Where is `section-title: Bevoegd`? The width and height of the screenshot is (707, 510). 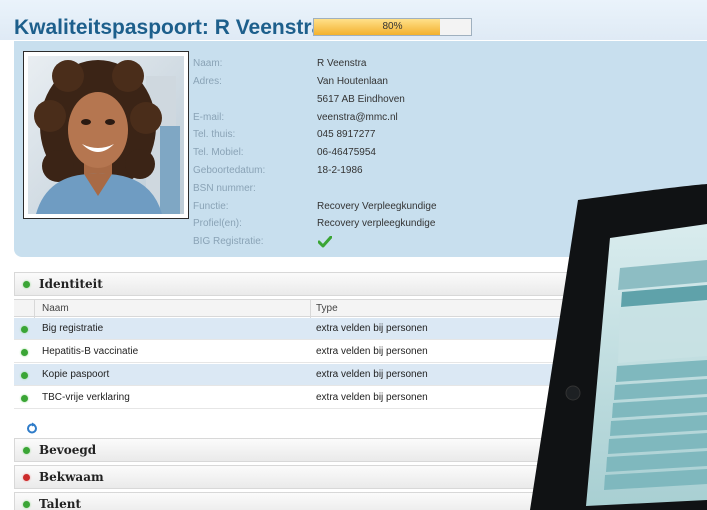
section-title: Bevoegd is located at coordinates (68, 450).